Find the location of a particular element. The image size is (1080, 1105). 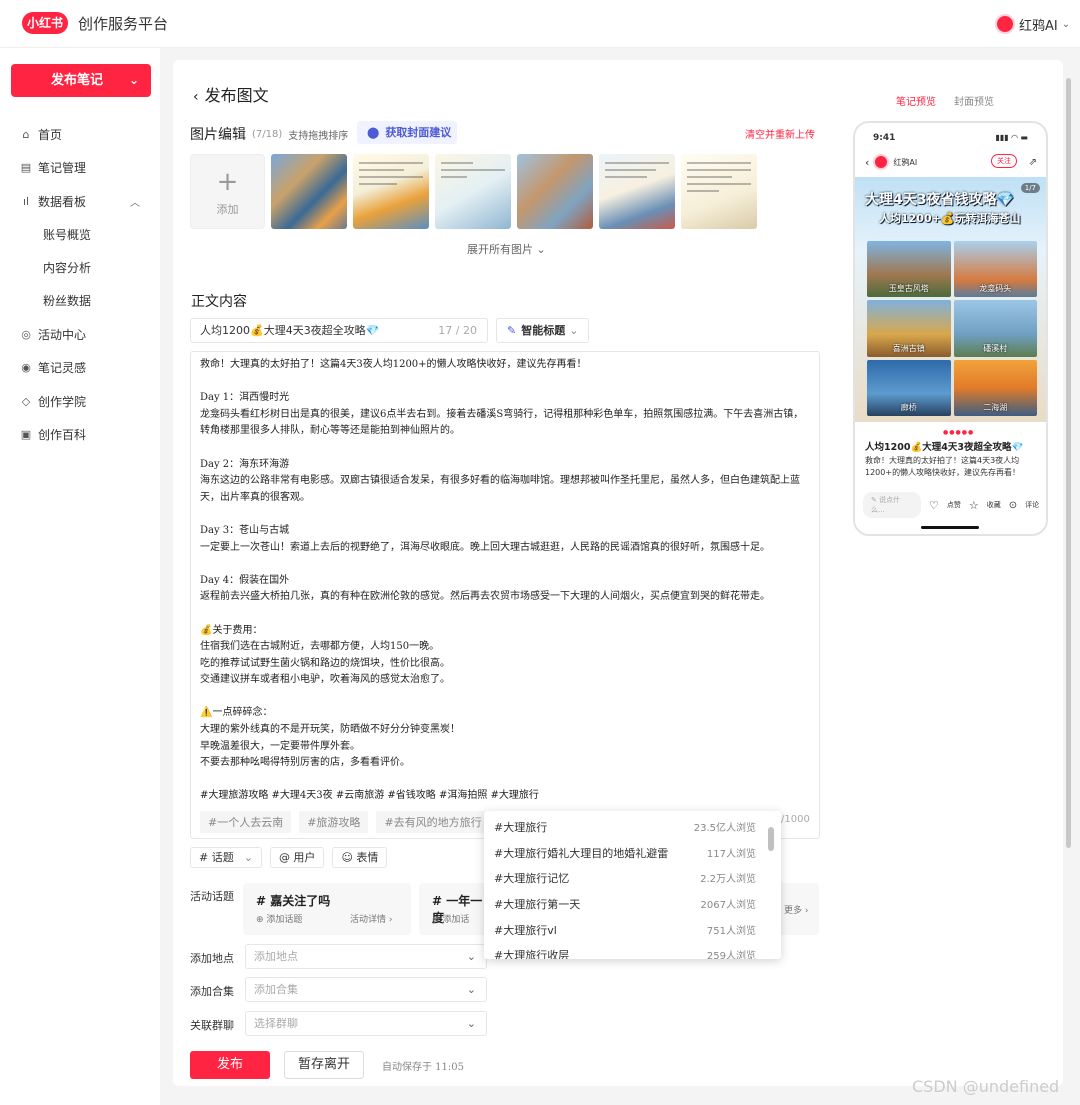

page-title: ‹ 发布图文 is located at coordinates (231, 94).